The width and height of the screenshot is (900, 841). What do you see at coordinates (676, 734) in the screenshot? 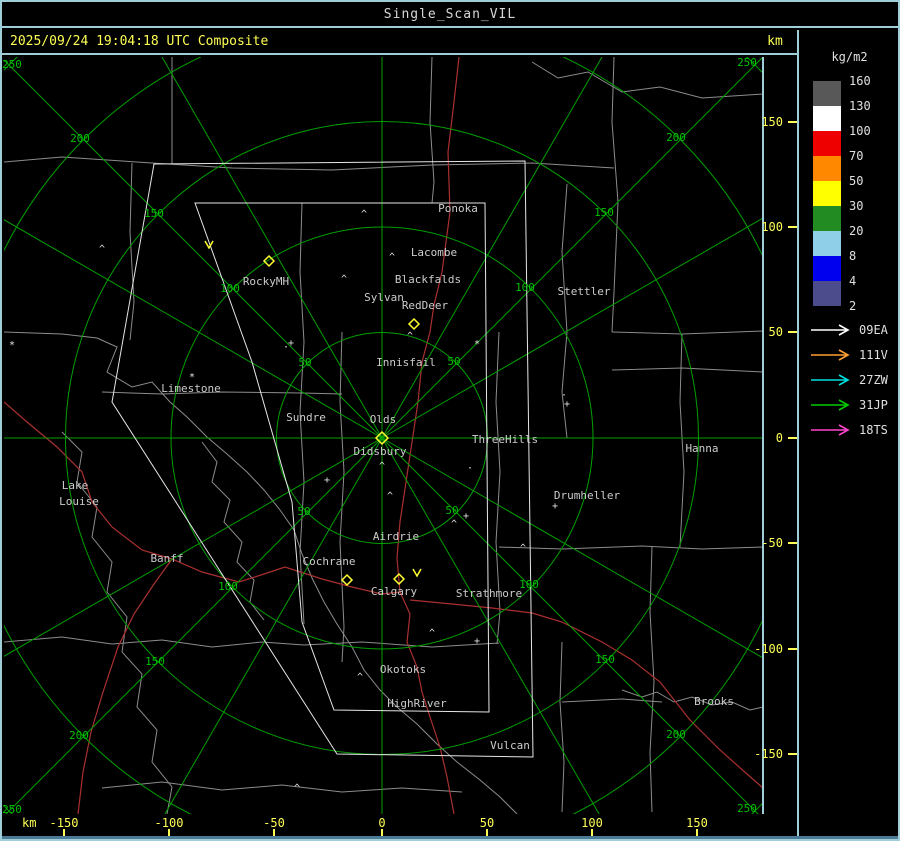
I see `range-ring-label: 200` at bounding box center [676, 734].